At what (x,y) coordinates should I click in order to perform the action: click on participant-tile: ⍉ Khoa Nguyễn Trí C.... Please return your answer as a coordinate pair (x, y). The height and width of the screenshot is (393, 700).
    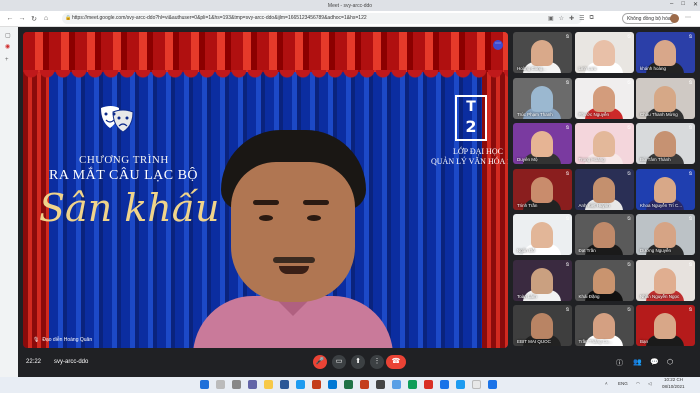
    Looking at the image, I should click on (665, 189).